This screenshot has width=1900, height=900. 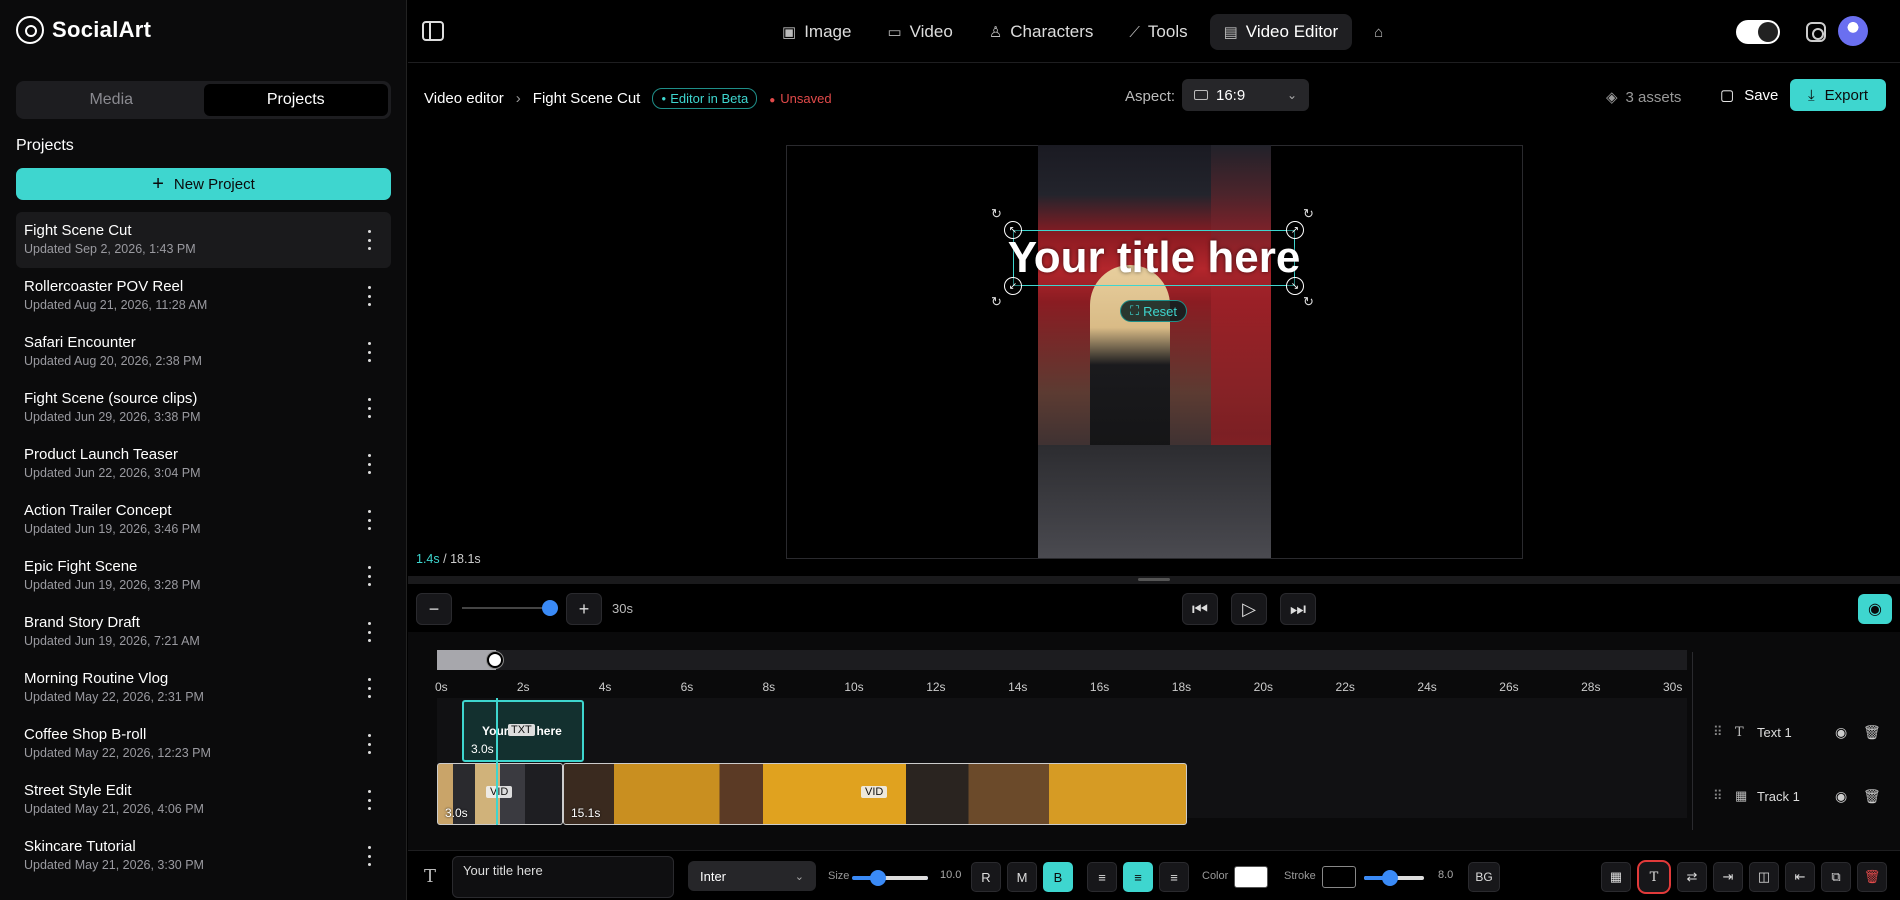 I want to click on nav-learn: ⌂, so click(x=1378, y=32).